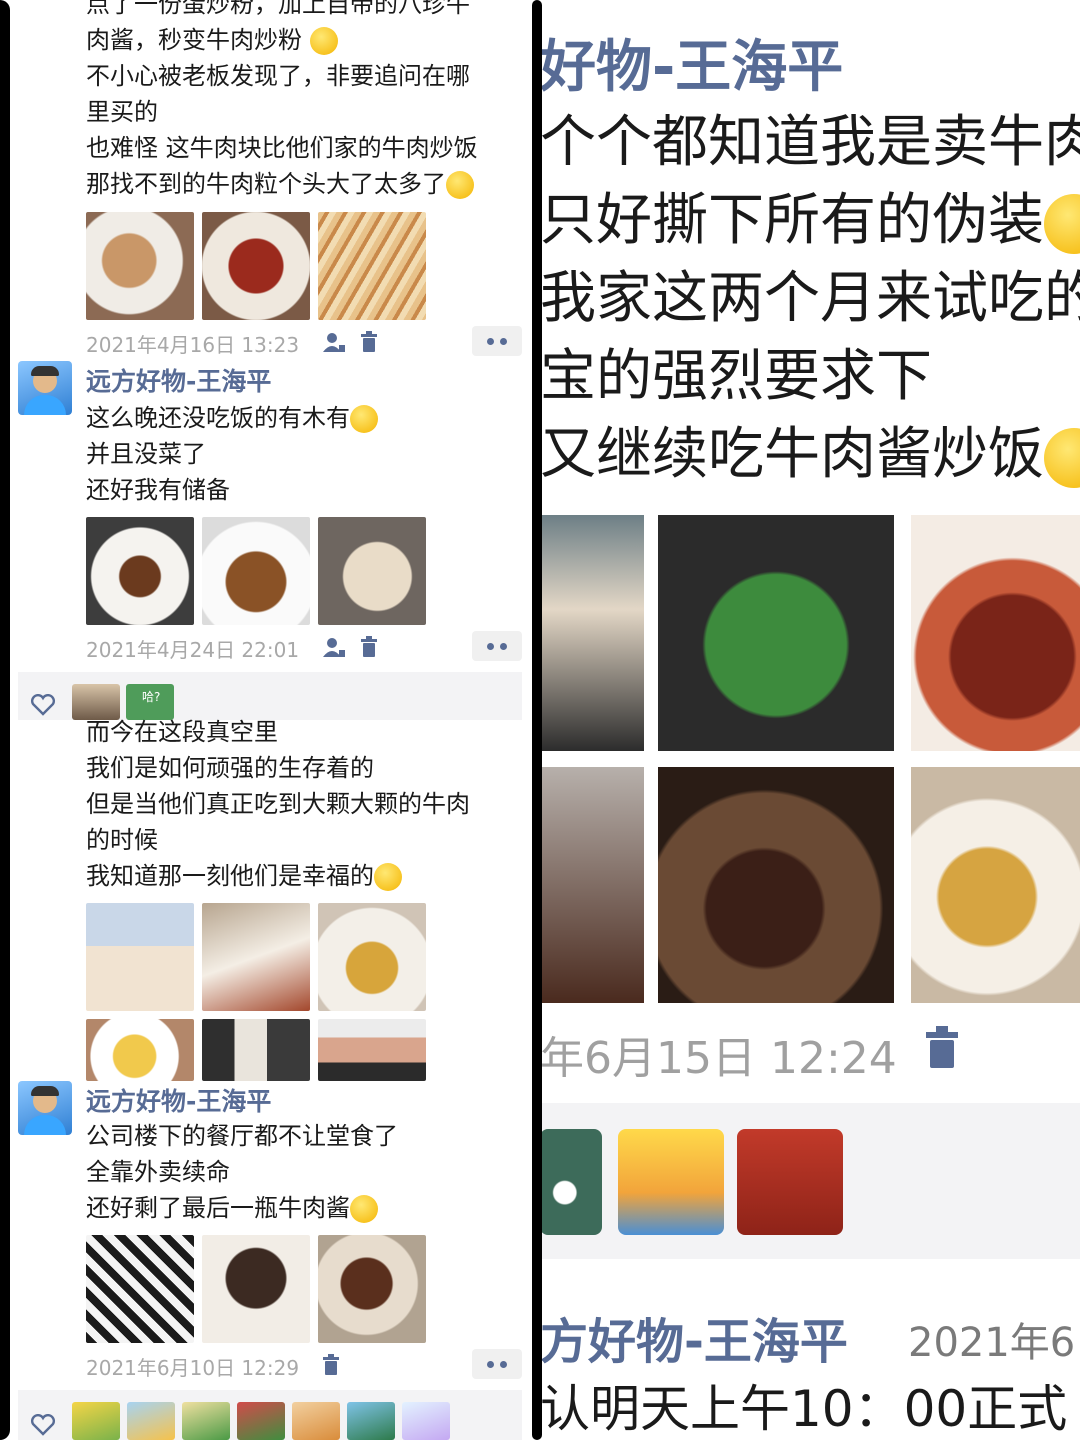 The image size is (1080, 1440). I want to click on post4-line-3-text: 还好剩了最后一瓶牛肉酱, so click(218, 1208).